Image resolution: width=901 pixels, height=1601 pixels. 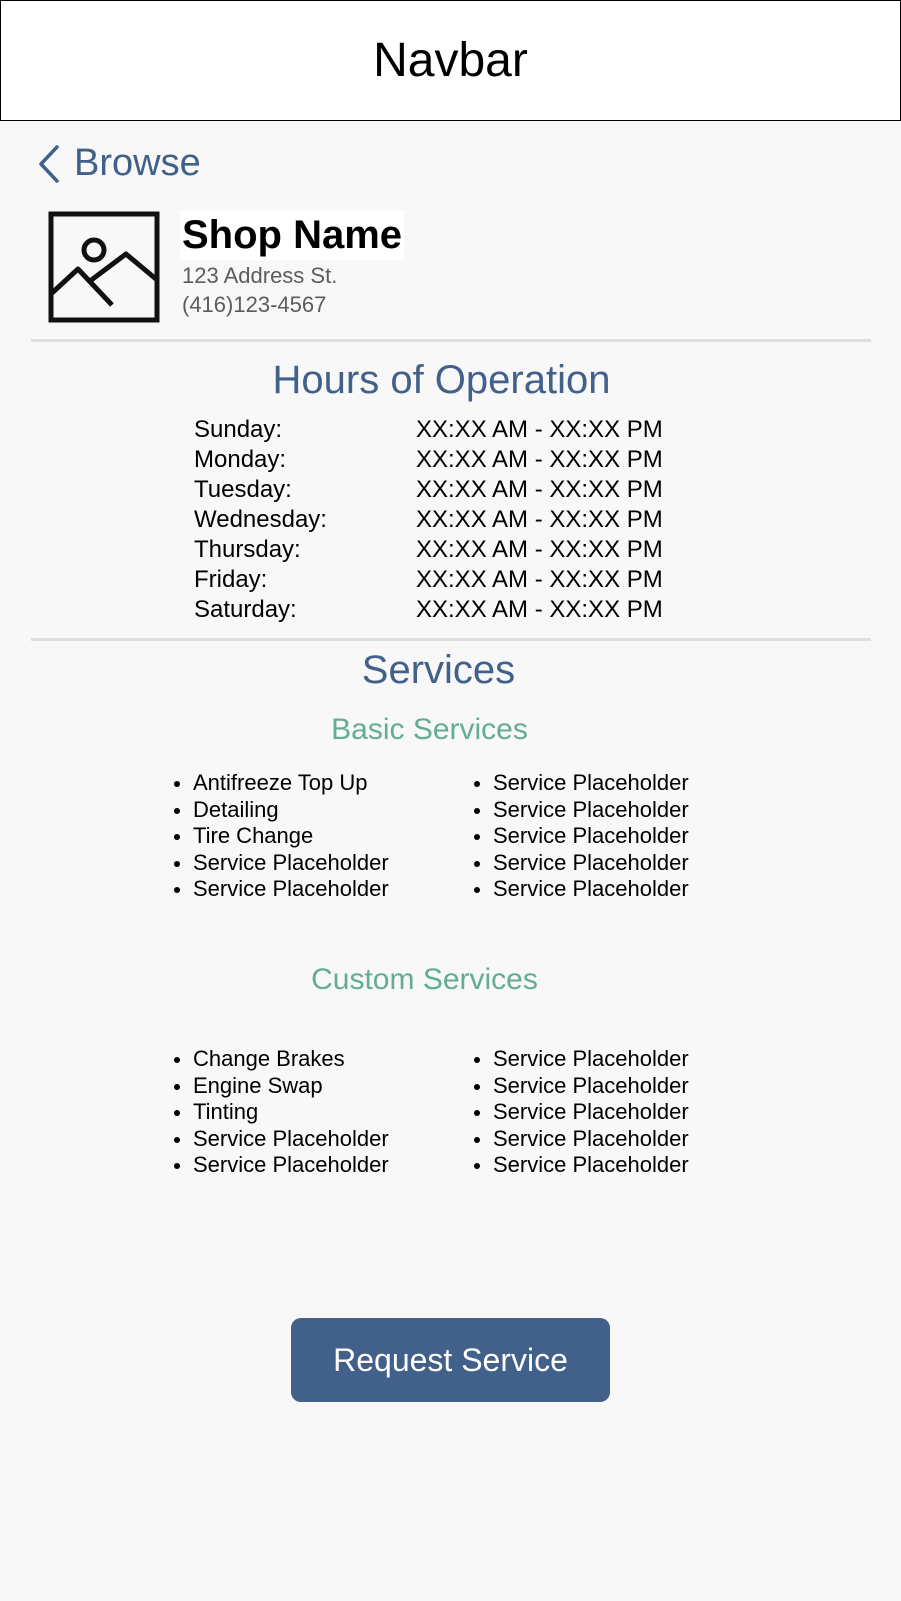 What do you see at coordinates (438, 670) in the screenshot?
I see `services-title: Services` at bounding box center [438, 670].